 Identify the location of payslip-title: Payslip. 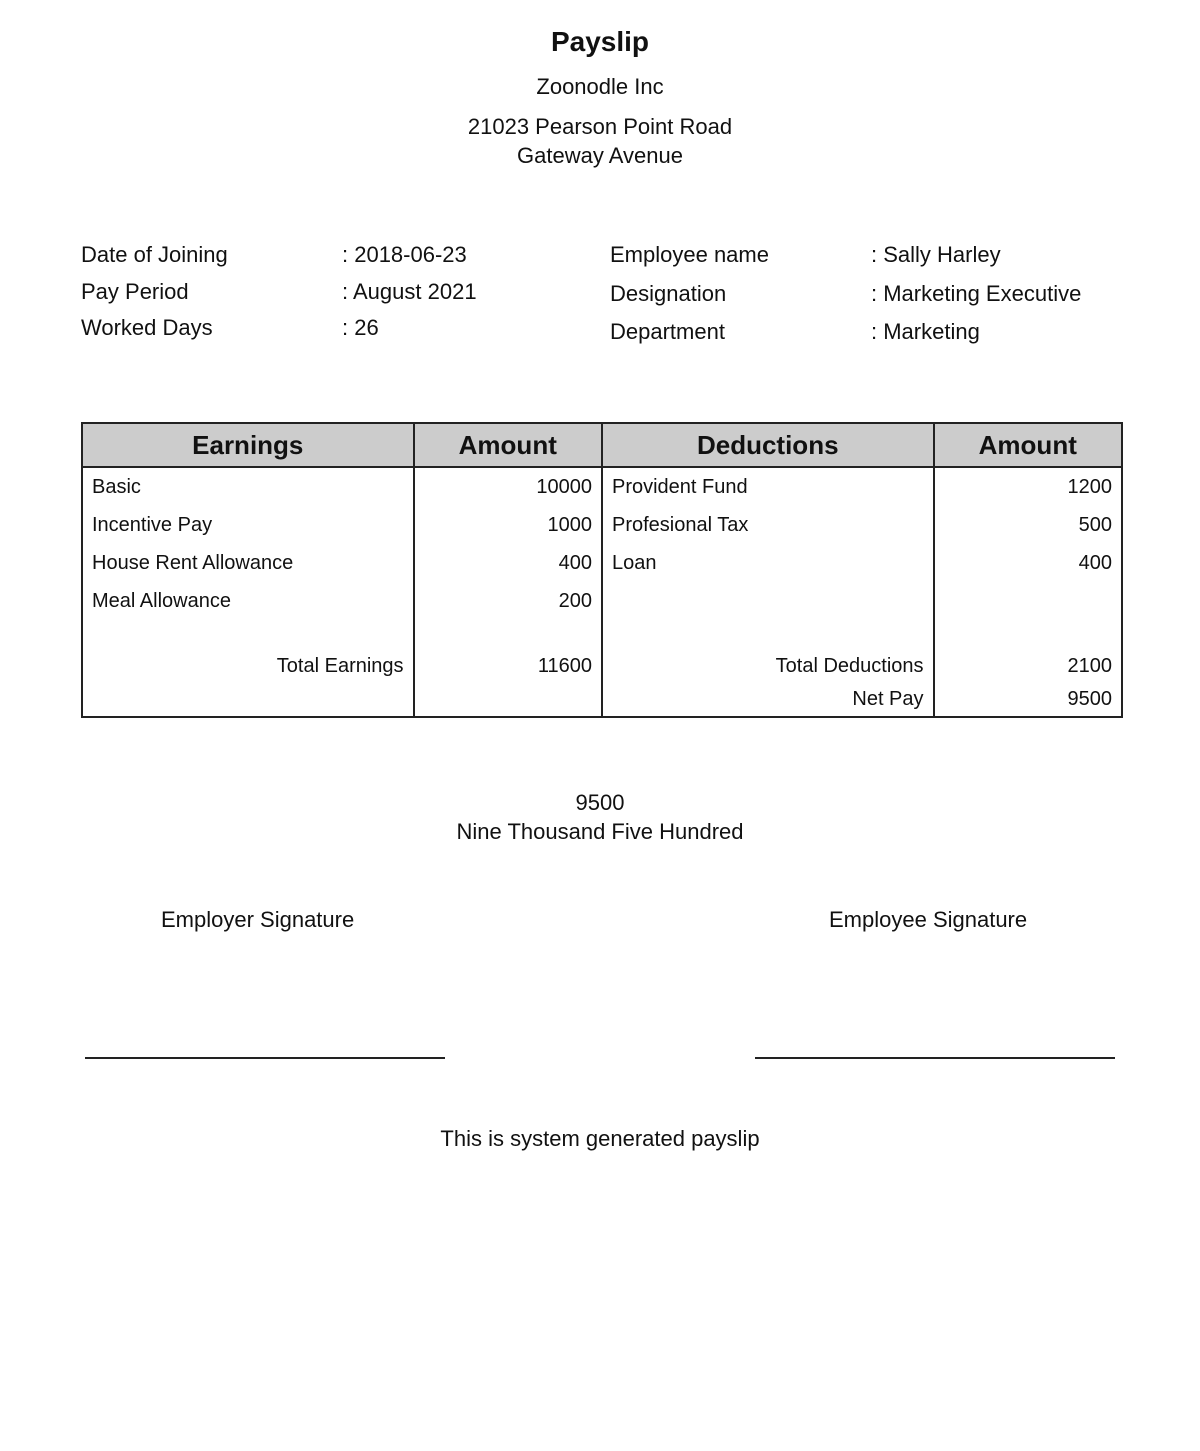
(600, 41).